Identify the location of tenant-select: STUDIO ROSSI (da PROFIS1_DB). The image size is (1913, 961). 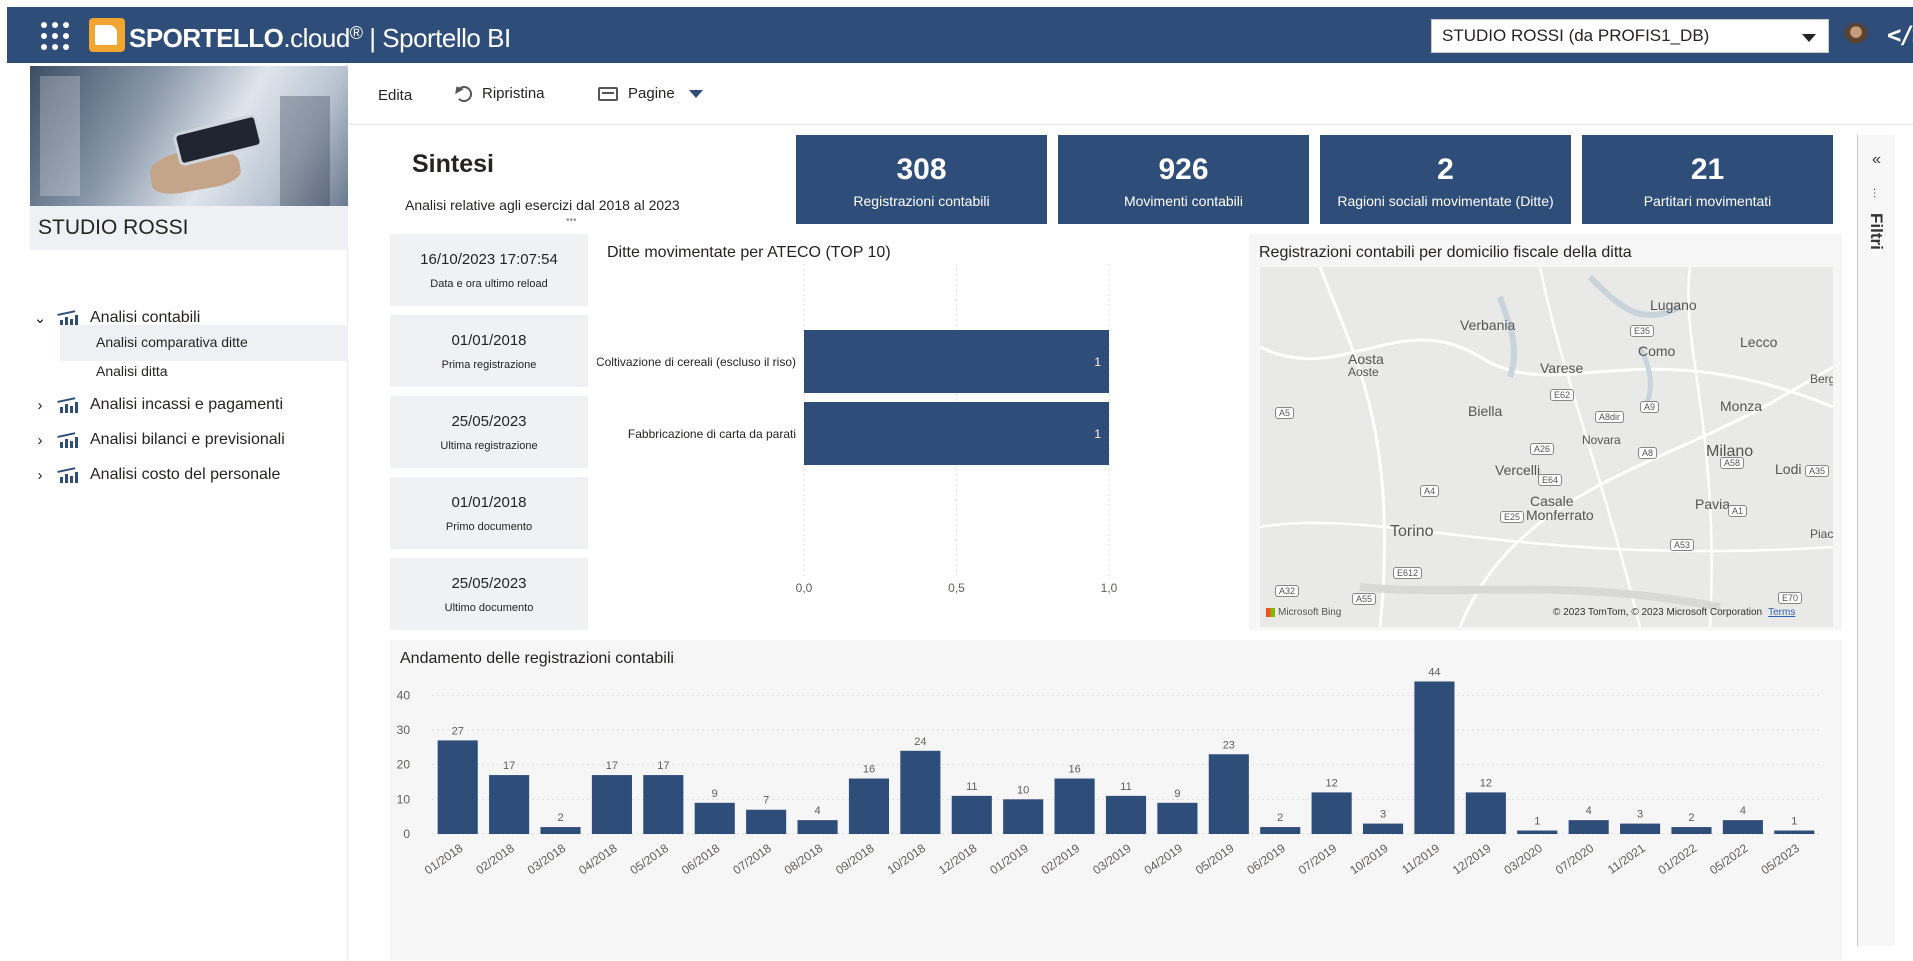
(1630, 36).